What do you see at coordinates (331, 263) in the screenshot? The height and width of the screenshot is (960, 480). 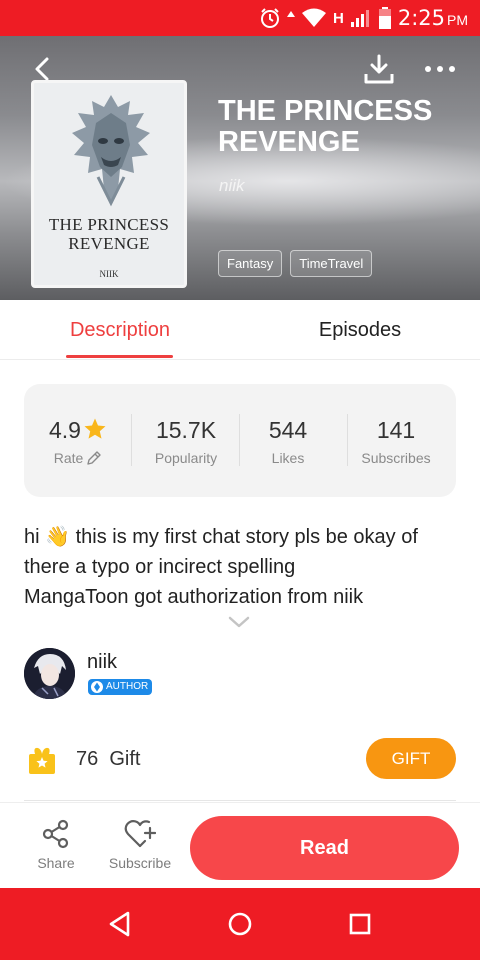 I see `tag-timetravel: TimeTravel` at bounding box center [331, 263].